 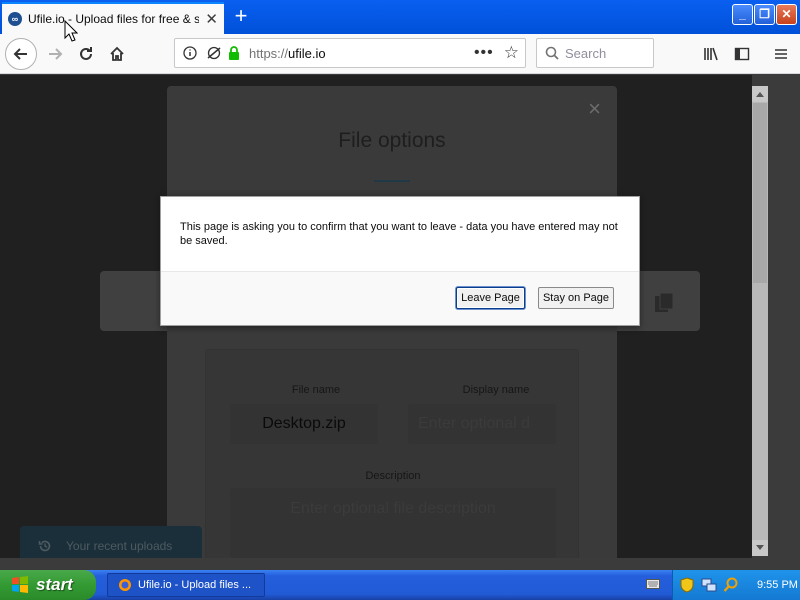 I want to click on back-arrow-icon, so click(x=20, y=54).